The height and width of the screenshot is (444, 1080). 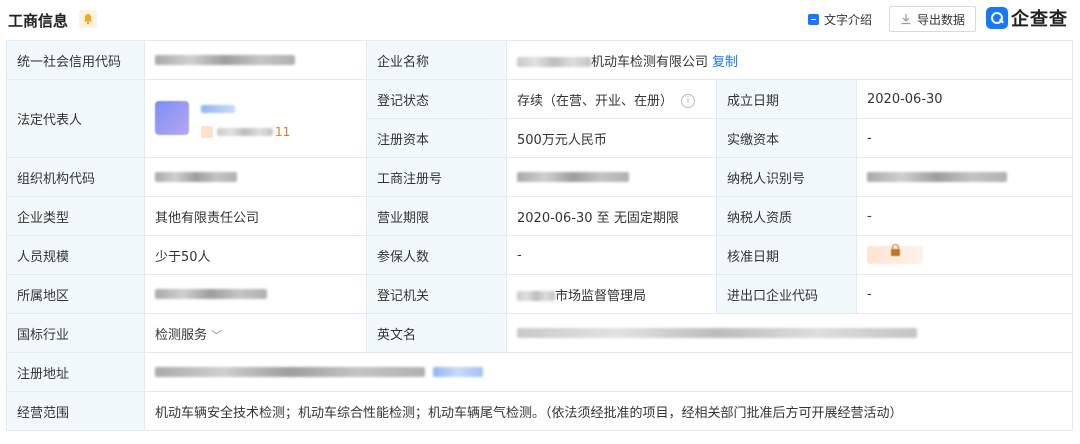 What do you see at coordinates (211, 294) in the screenshot?
I see `redacted-region` at bounding box center [211, 294].